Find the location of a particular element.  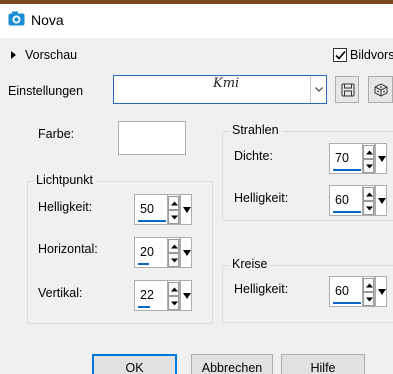

preview-toggle: Vorschau is located at coordinates (51, 55).